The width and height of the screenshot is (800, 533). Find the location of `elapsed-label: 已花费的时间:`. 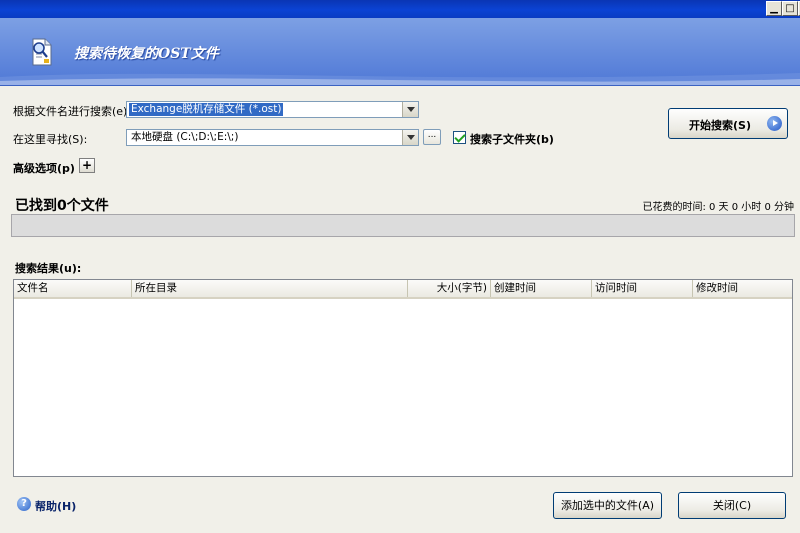

elapsed-label: 已花费的时间: is located at coordinates (674, 207).